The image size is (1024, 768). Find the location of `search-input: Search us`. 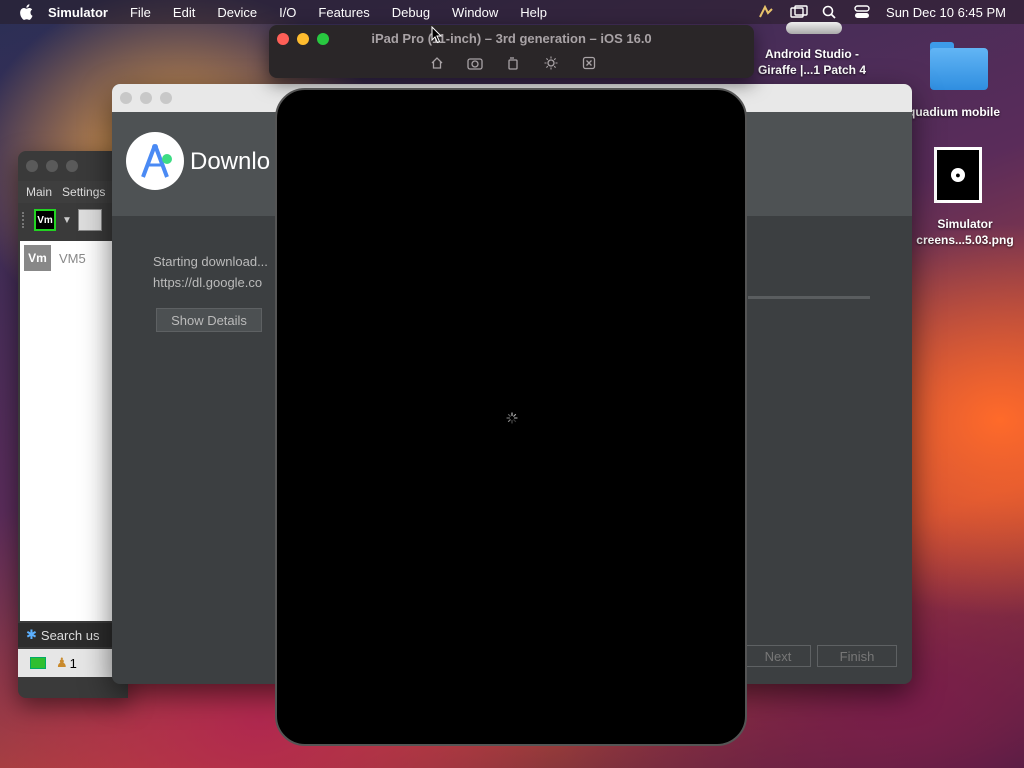

search-input: Search us is located at coordinates (70, 635).